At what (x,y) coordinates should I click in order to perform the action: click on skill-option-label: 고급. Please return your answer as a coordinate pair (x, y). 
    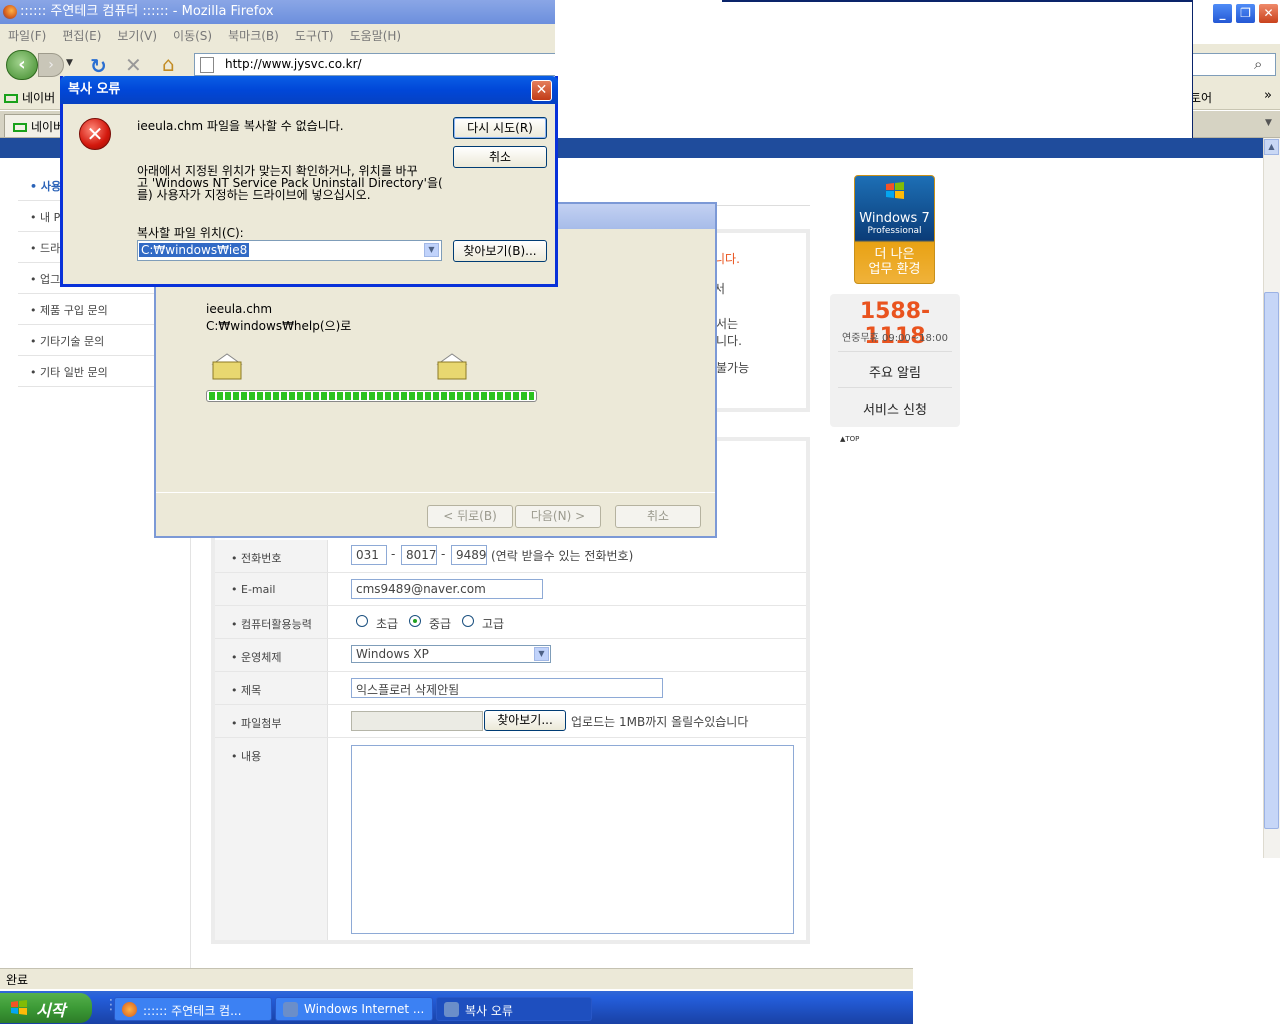
    Looking at the image, I should click on (493, 624).